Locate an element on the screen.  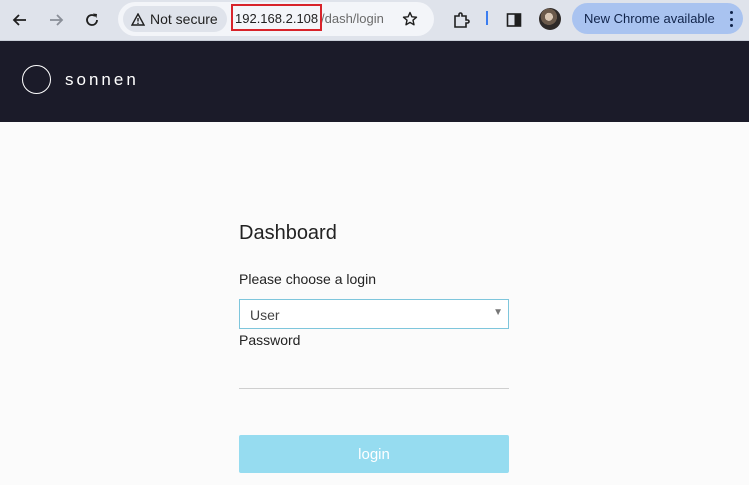
password-field is located at coordinates (374, 372).